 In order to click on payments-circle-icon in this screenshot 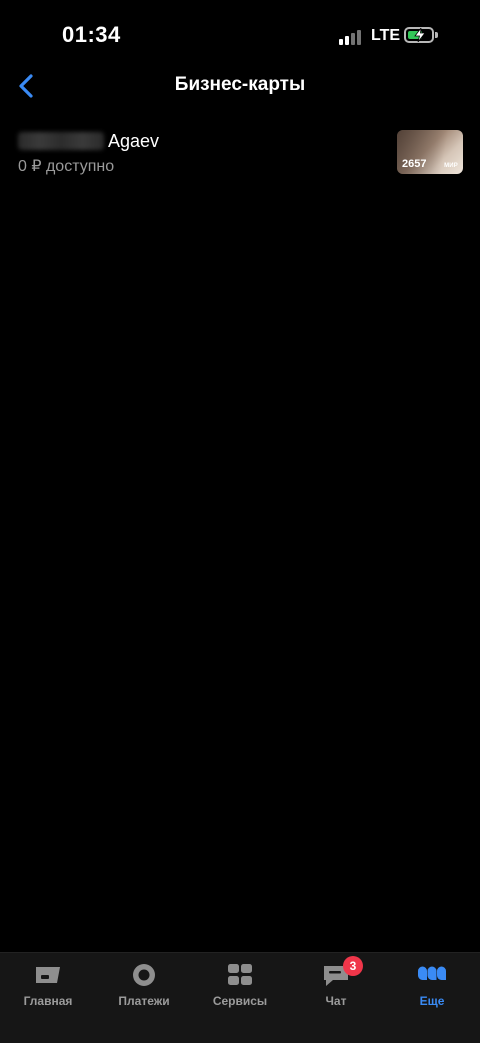, I will do `click(144, 975)`.